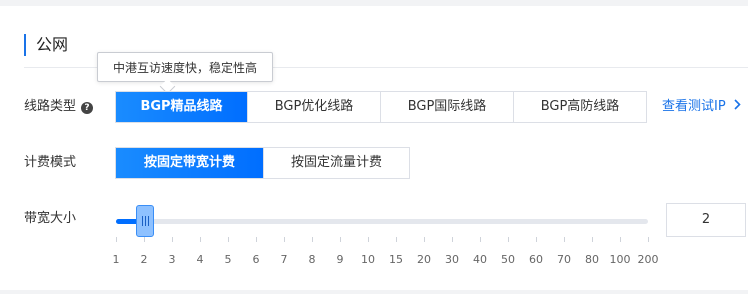 Image resolution: width=748 pixels, height=294 pixels. What do you see at coordinates (284, 259) in the screenshot?
I see `tick-label: 7` at bounding box center [284, 259].